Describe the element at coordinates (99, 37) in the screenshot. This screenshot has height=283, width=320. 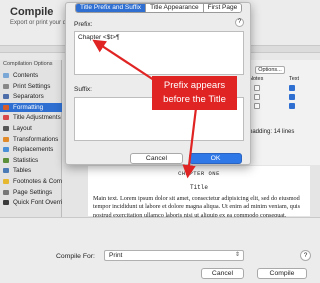
I see `prefix-field-value: Chapter <$t>¶` at that location.